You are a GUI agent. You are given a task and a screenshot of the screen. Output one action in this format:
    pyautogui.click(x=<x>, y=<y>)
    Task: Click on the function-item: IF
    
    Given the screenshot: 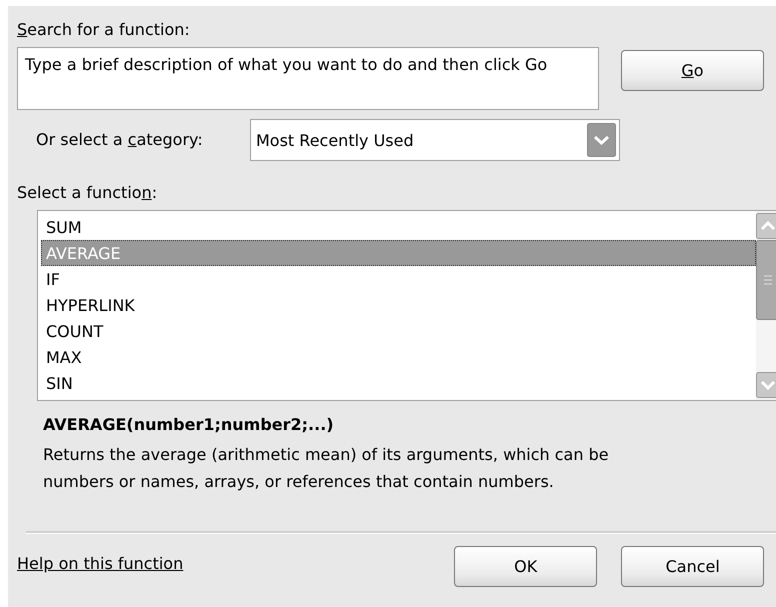 What is the action you would take?
    pyautogui.click(x=398, y=279)
    